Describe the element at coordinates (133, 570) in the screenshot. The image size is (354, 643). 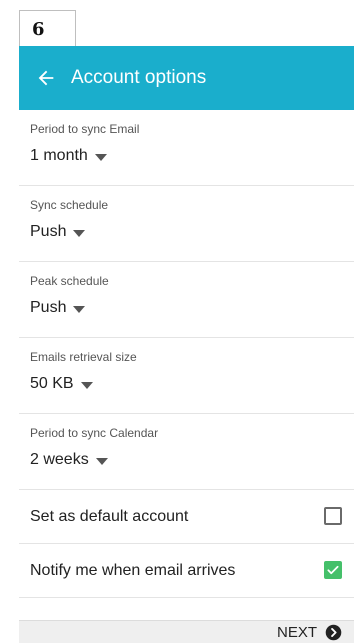
I see `checkbox-label: Notify me when email arrives` at that location.